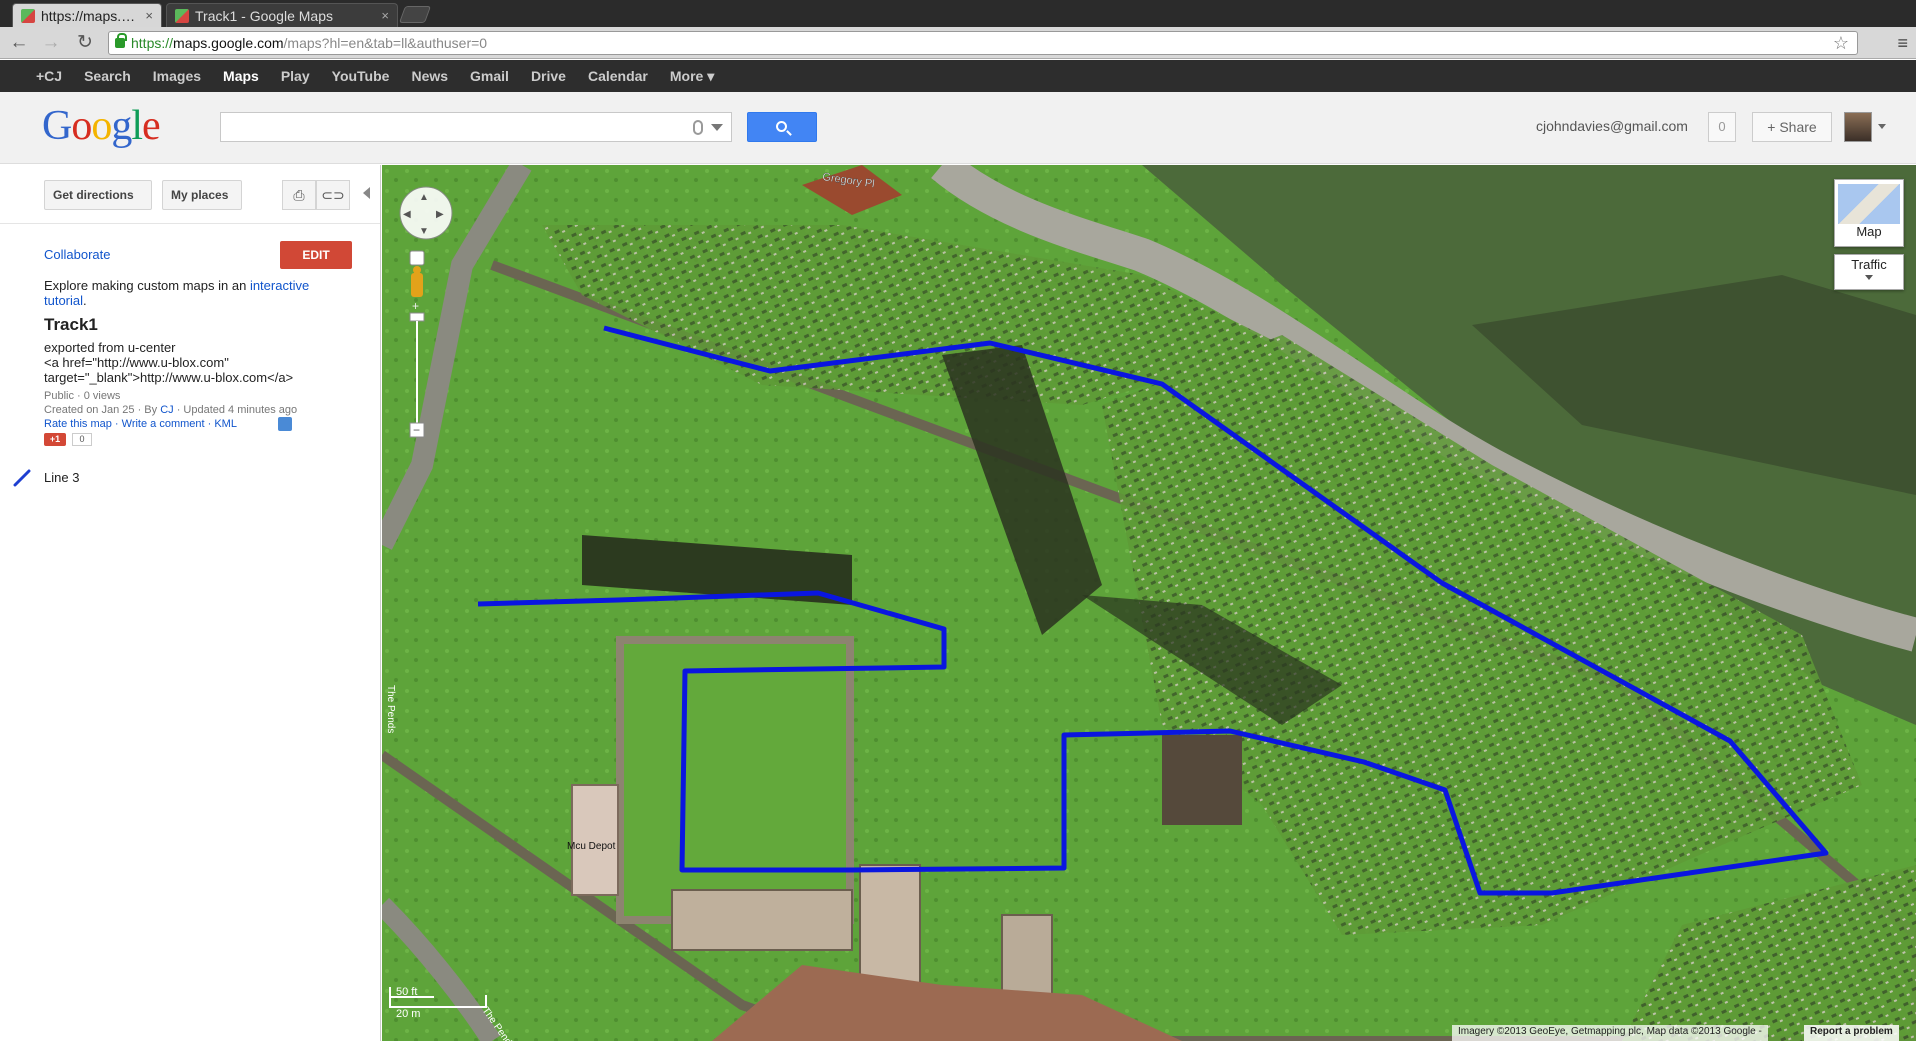 This screenshot has width=1916, height=1041. What do you see at coordinates (77, 254) in the screenshot?
I see `collaborate-link: Collaborate` at bounding box center [77, 254].